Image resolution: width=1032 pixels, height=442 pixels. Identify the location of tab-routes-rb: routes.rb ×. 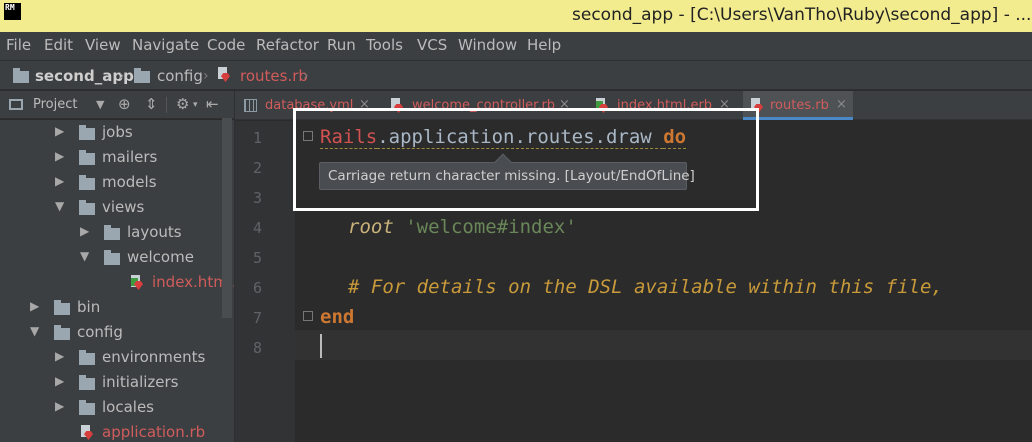
(798, 105).